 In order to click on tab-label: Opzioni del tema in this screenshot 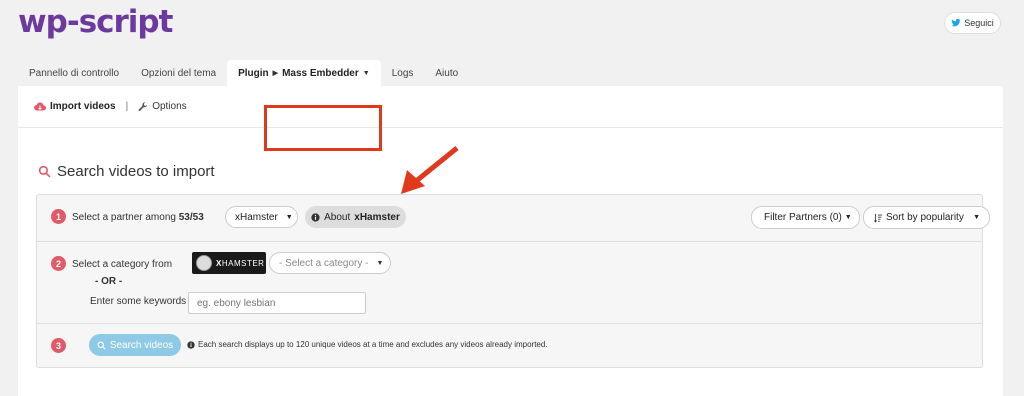, I will do `click(179, 73)`.